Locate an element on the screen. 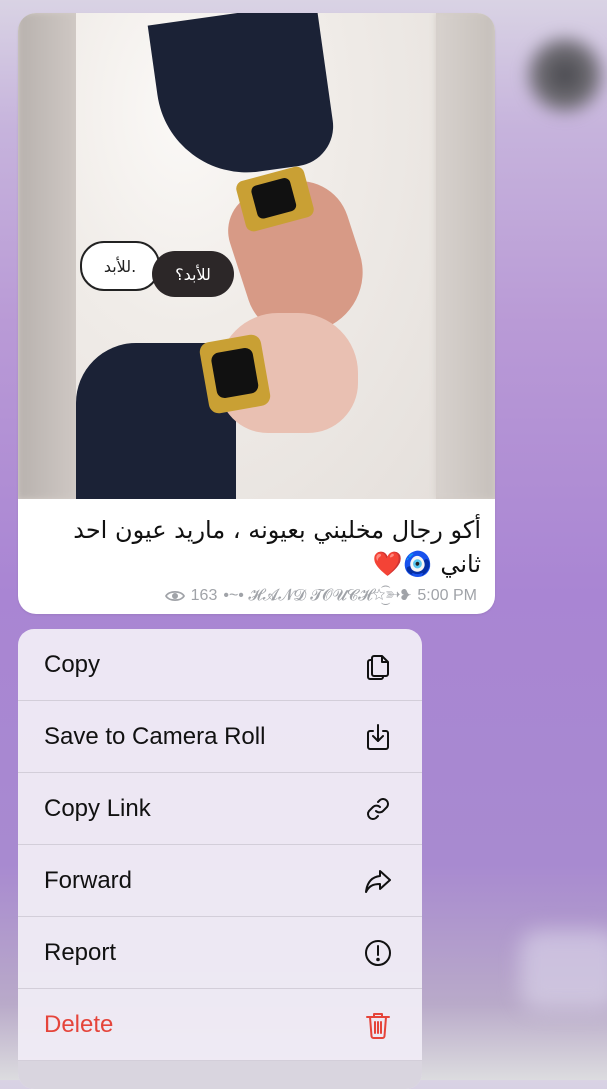 Image resolution: width=607 pixels, height=1089 pixels. menu-item-label: Delete is located at coordinates (79, 1024).